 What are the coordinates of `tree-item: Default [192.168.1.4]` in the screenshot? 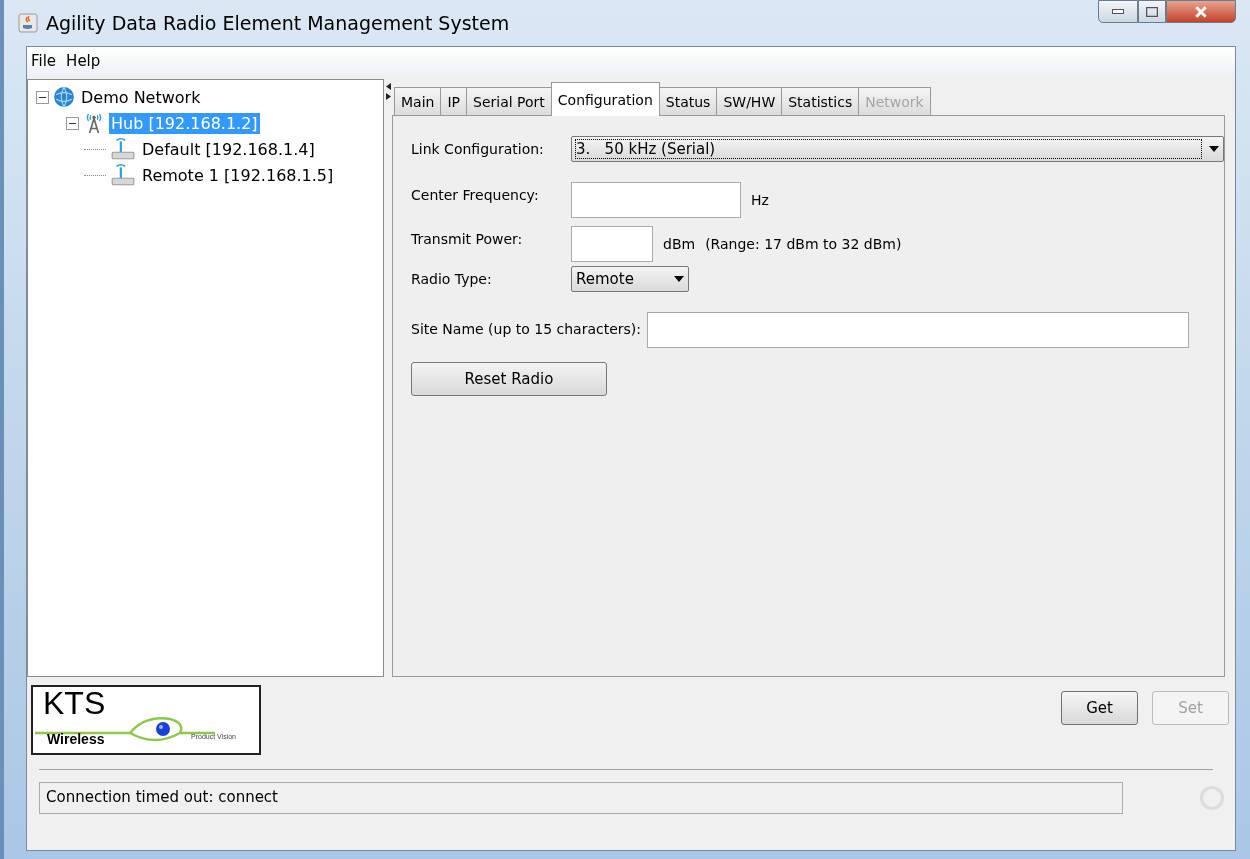 It's located at (228, 149).